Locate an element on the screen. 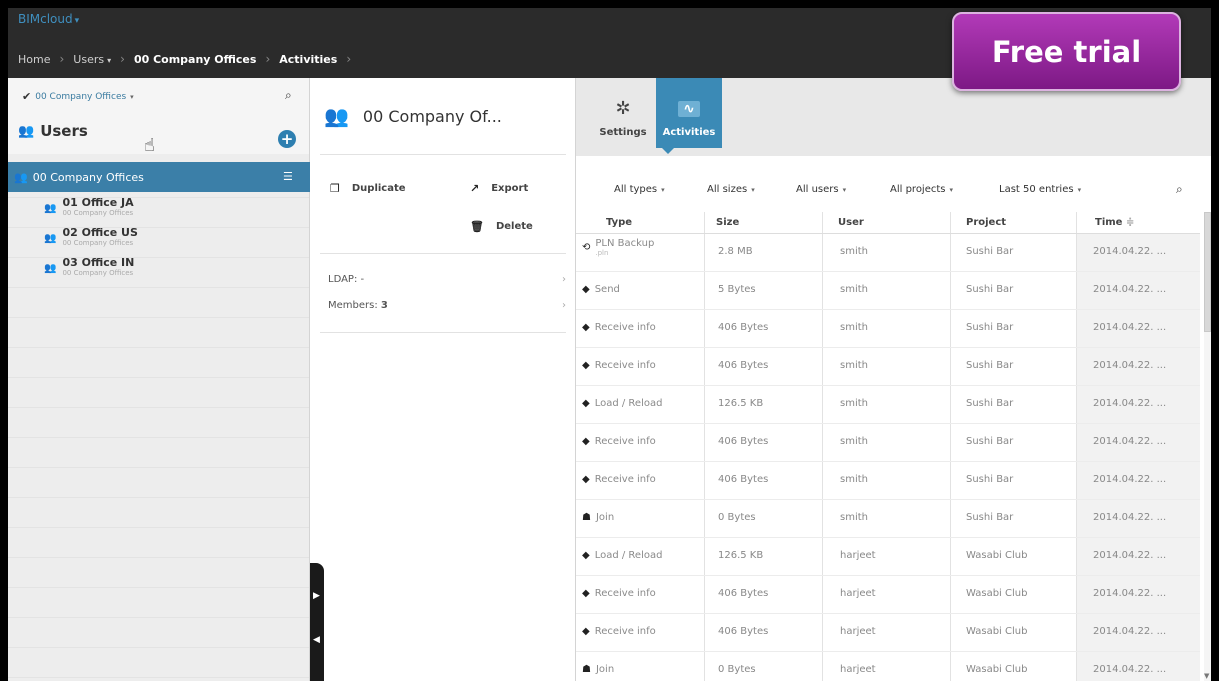 This screenshot has width=1219, height=681. filter-projects: All projects ▾ is located at coordinates (921, 189).